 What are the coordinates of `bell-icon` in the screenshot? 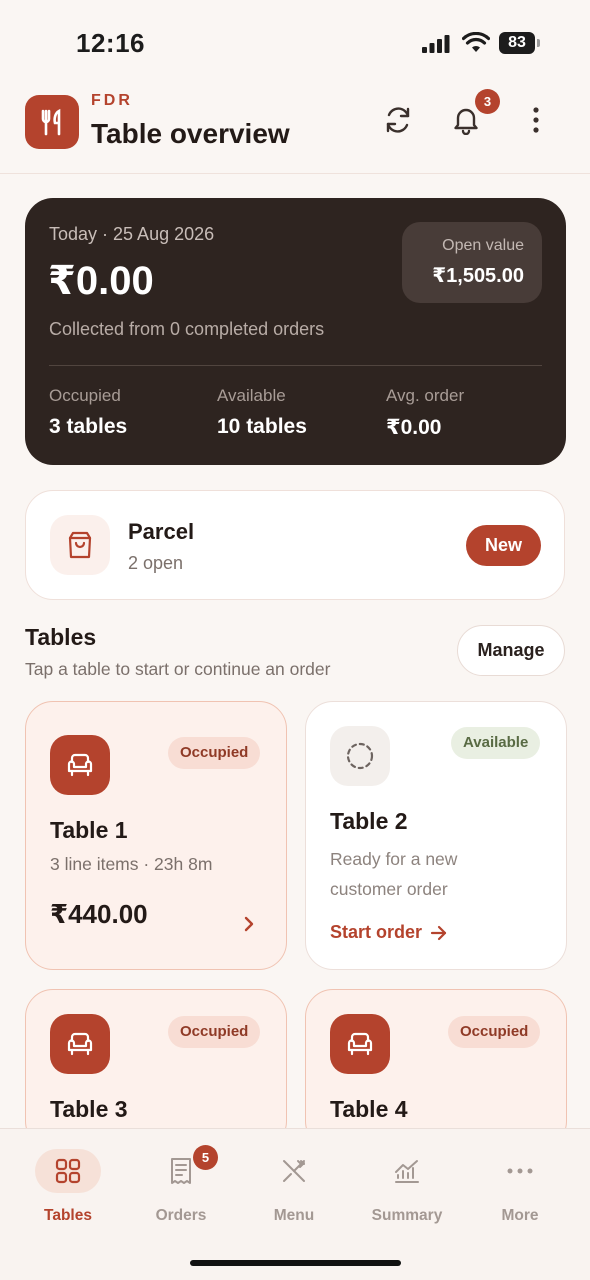 It's located at (466, 121).